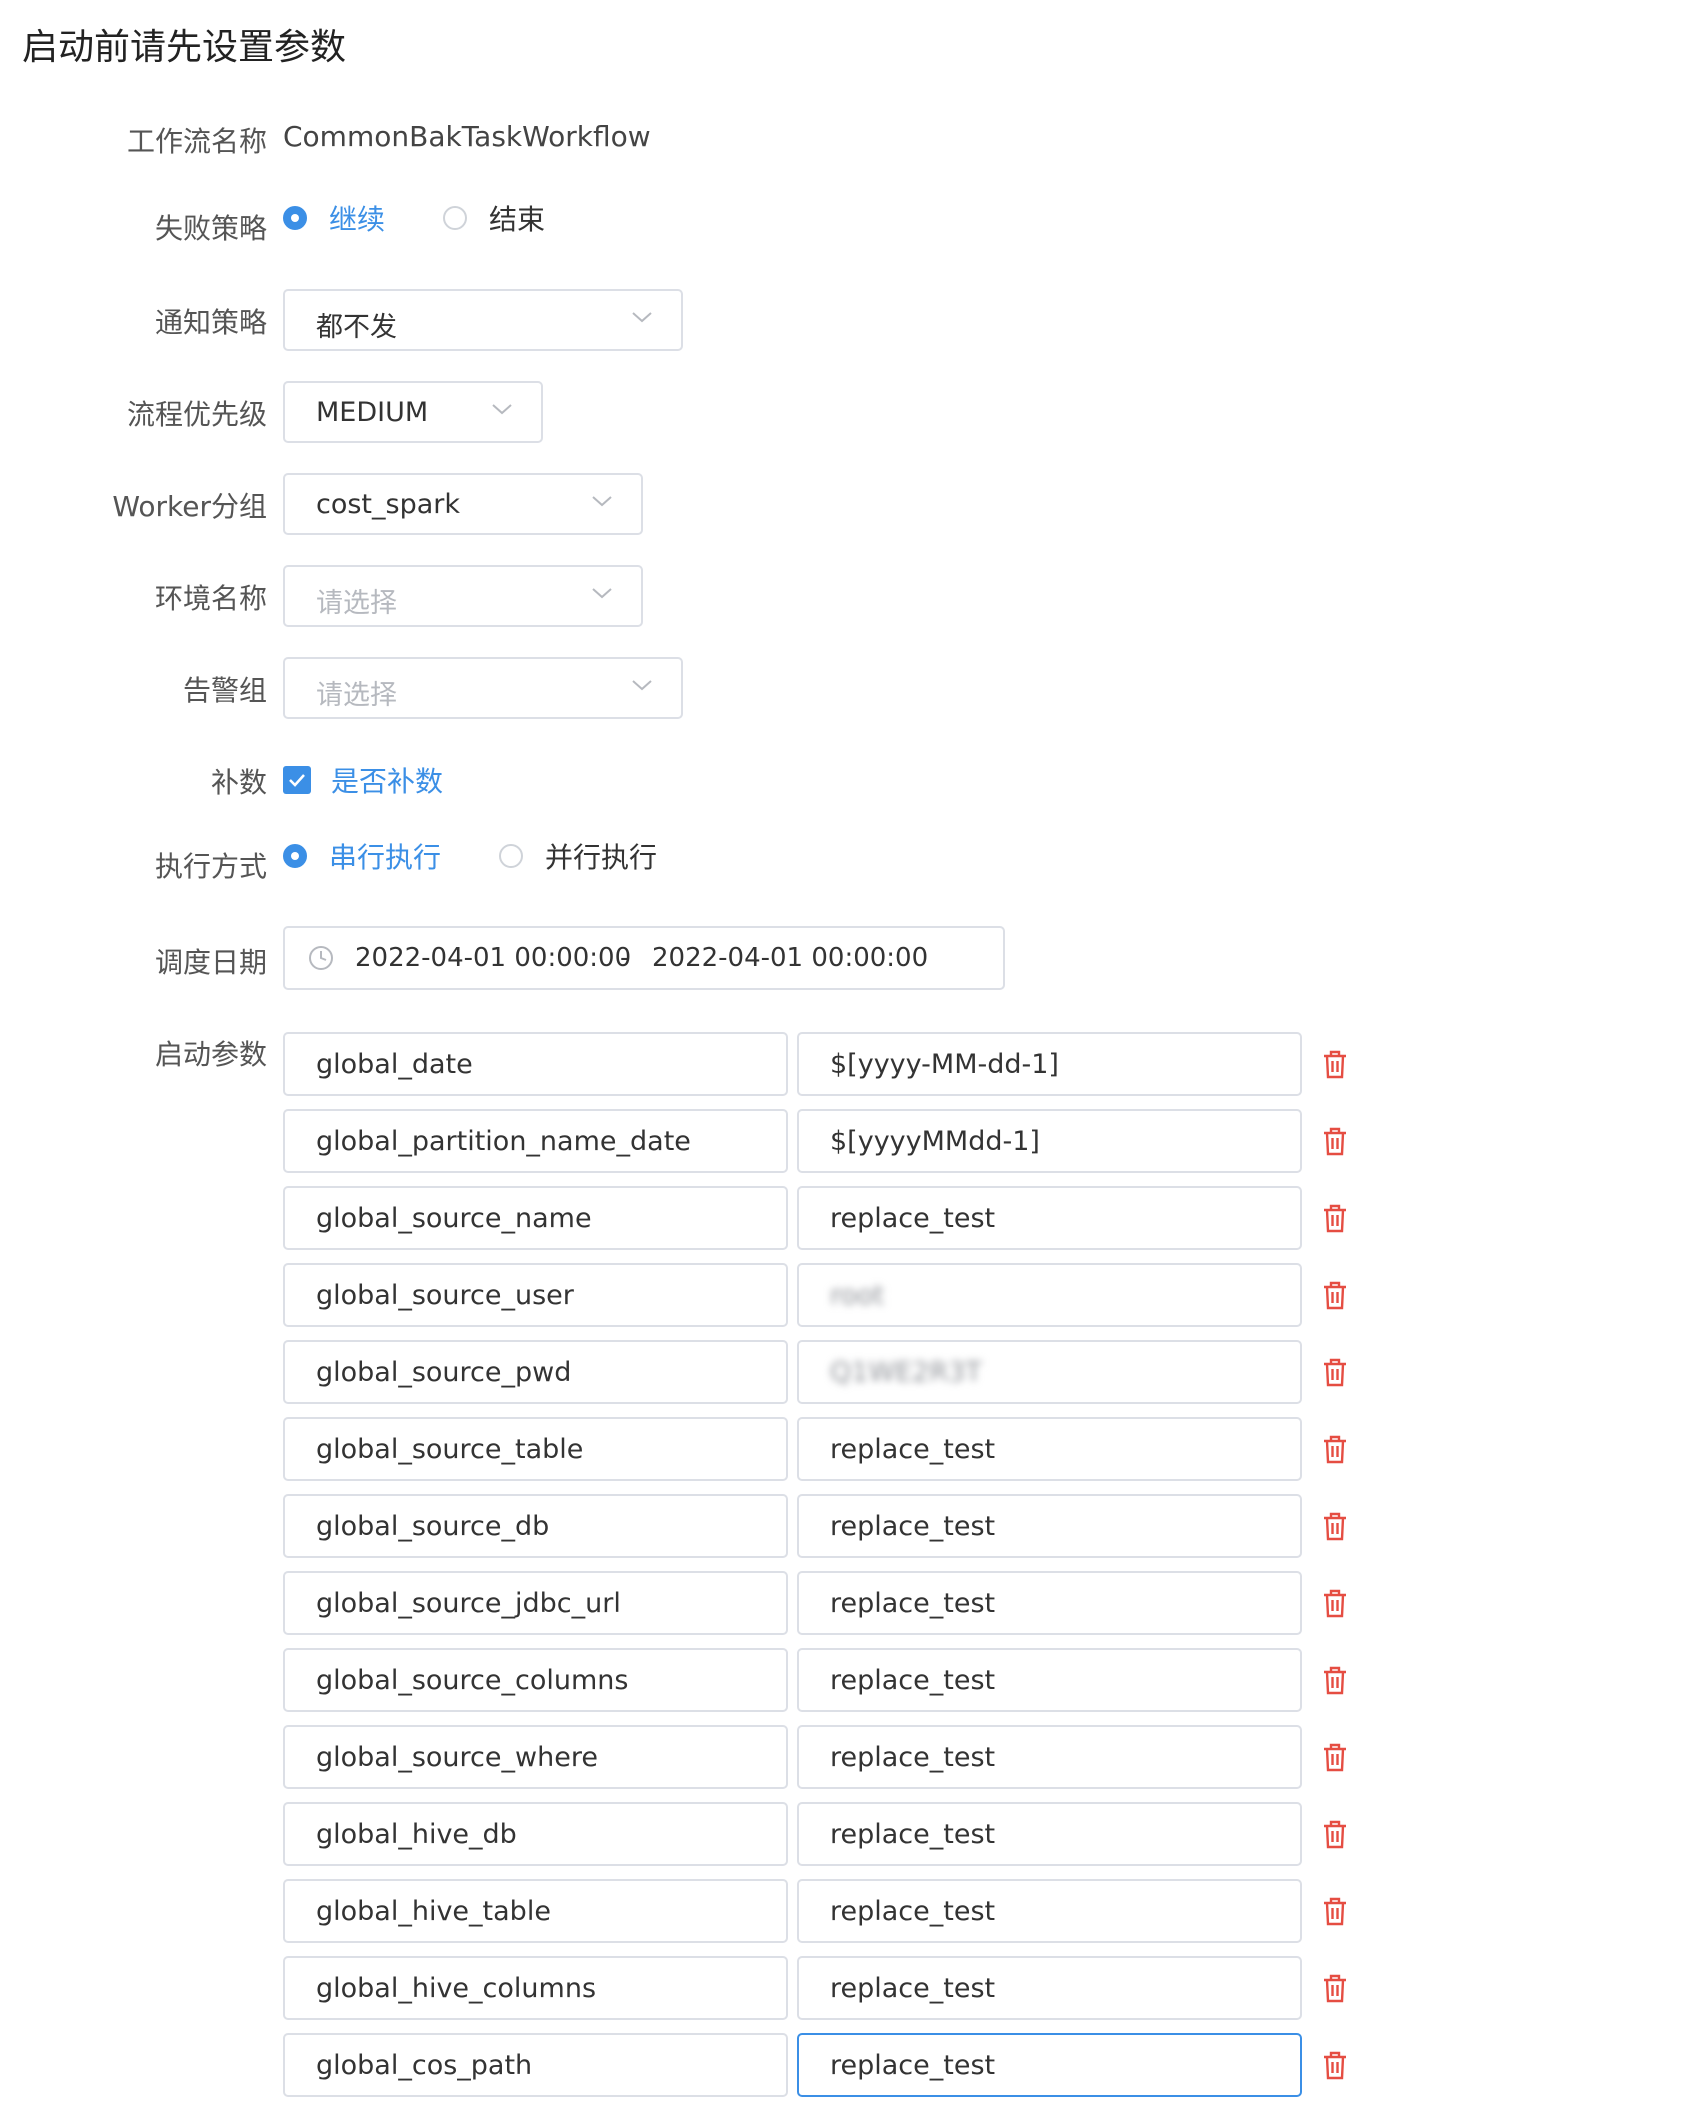 This screenshot has height=2108, width=1682. I want to click on param-value-input: root, so click(1049, 1295).